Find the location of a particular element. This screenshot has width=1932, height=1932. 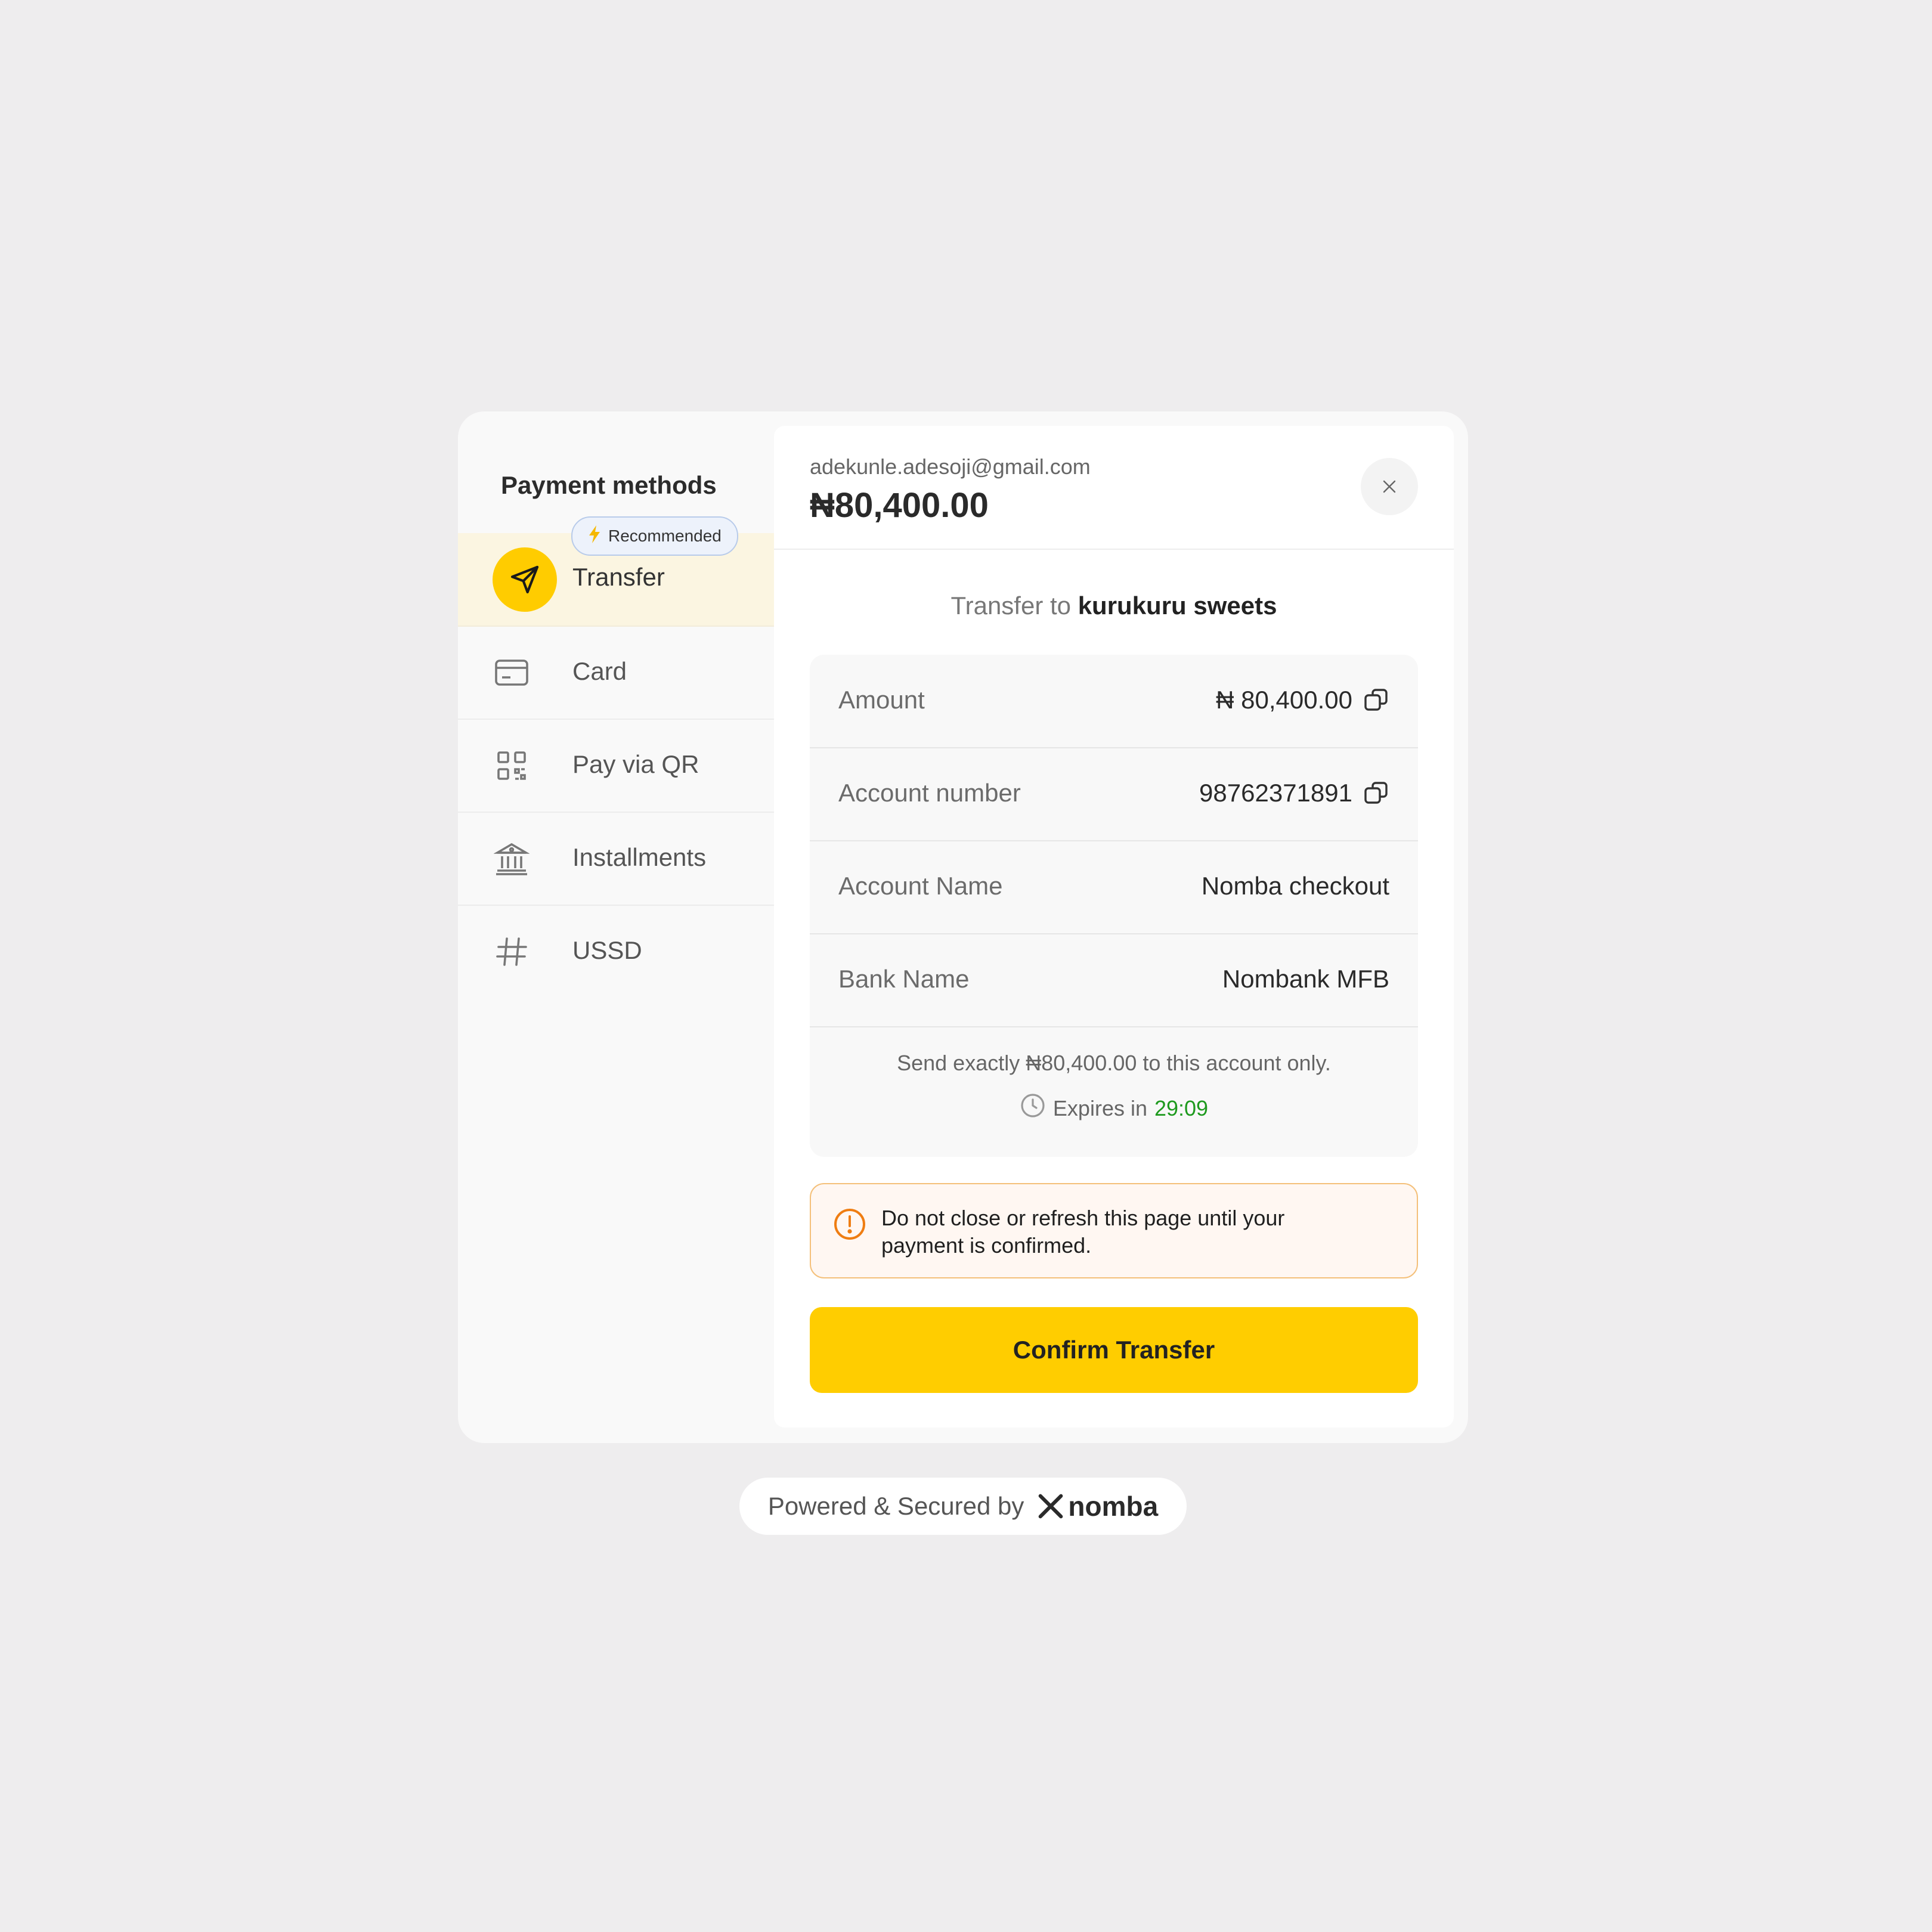

expiry: Expires in 29:09 is located at coordinates (1114, 1108).